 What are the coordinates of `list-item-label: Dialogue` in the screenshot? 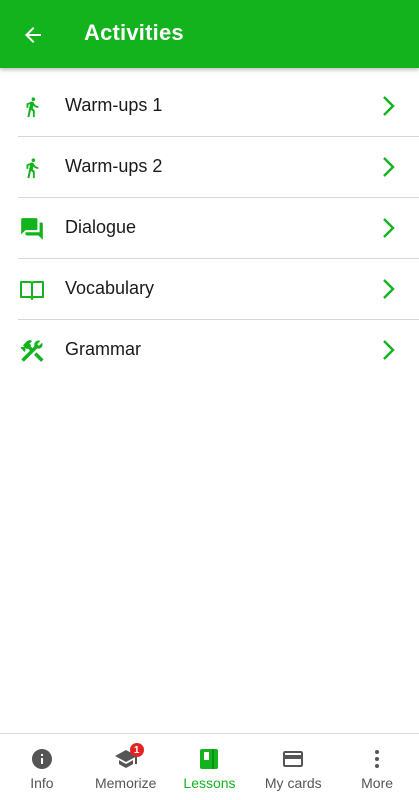 It's located at (101, 227).